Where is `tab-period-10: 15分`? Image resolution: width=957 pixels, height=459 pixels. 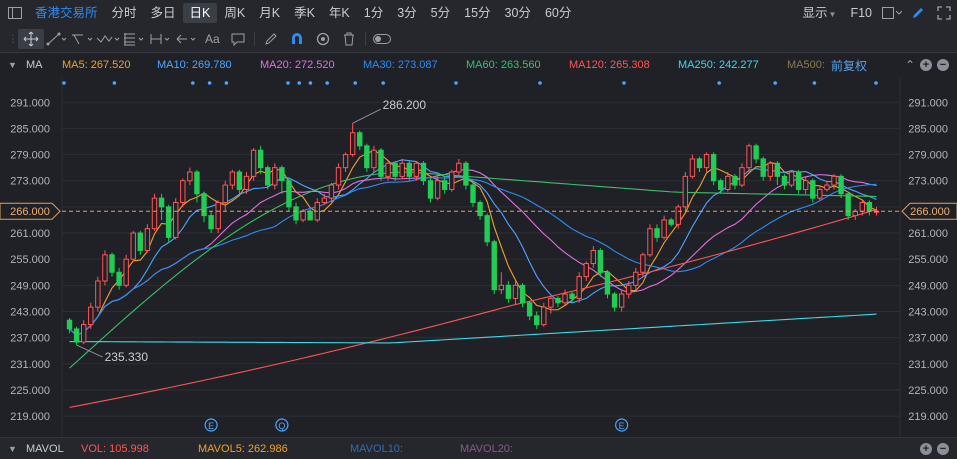 tab-period-10: 15分 is located at coordinates (477, 13).